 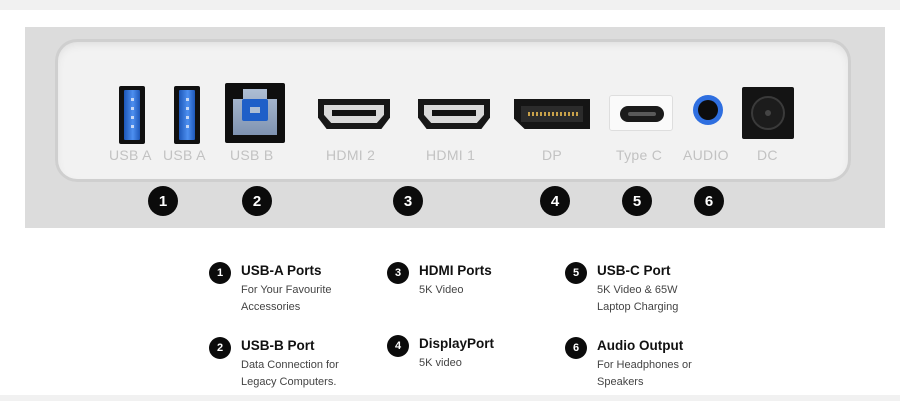 What do you see at coordinates (637, 201) in the screenshot?
I see `number-badge-5: 5` at bounding box center [637, 201].